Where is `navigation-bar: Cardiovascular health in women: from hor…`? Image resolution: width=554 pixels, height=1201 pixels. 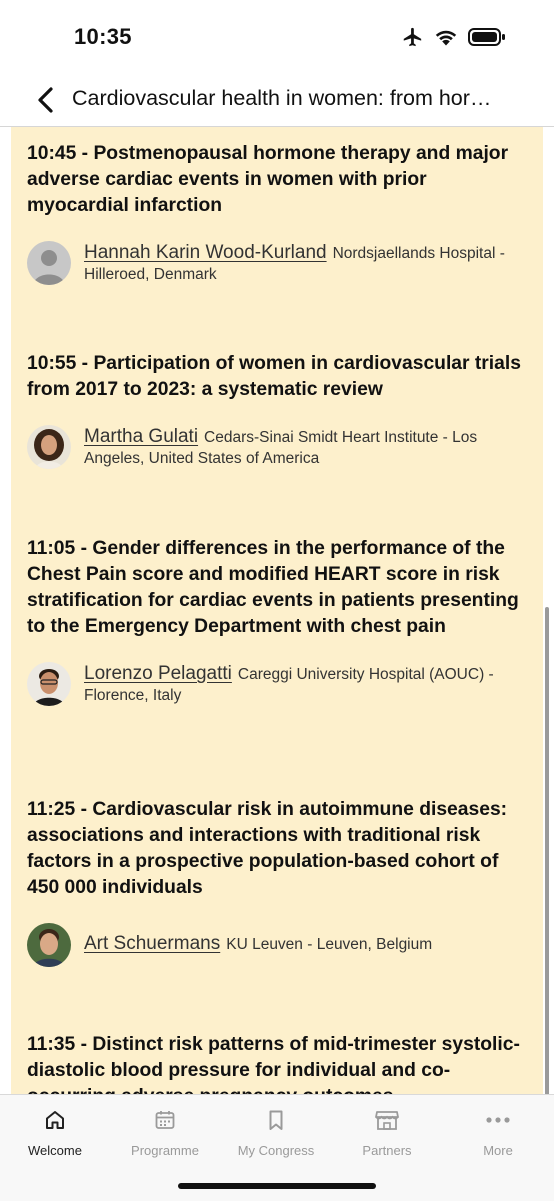 navigation-bar: Cardiovascular health in women: from hor… is located at coordinates (277, 101).